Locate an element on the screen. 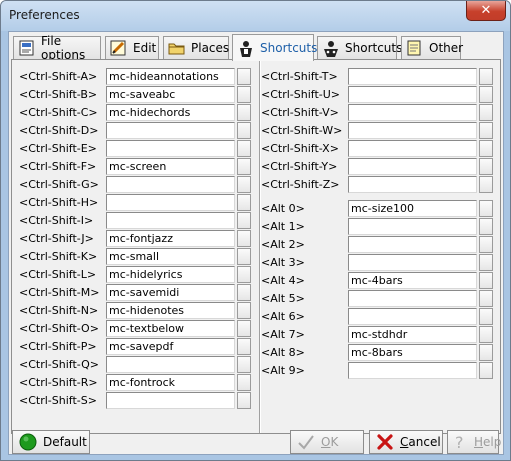 The width and height of the screenshot is (511, 461). close-button: ✕ is located at coordinates (486, 11).